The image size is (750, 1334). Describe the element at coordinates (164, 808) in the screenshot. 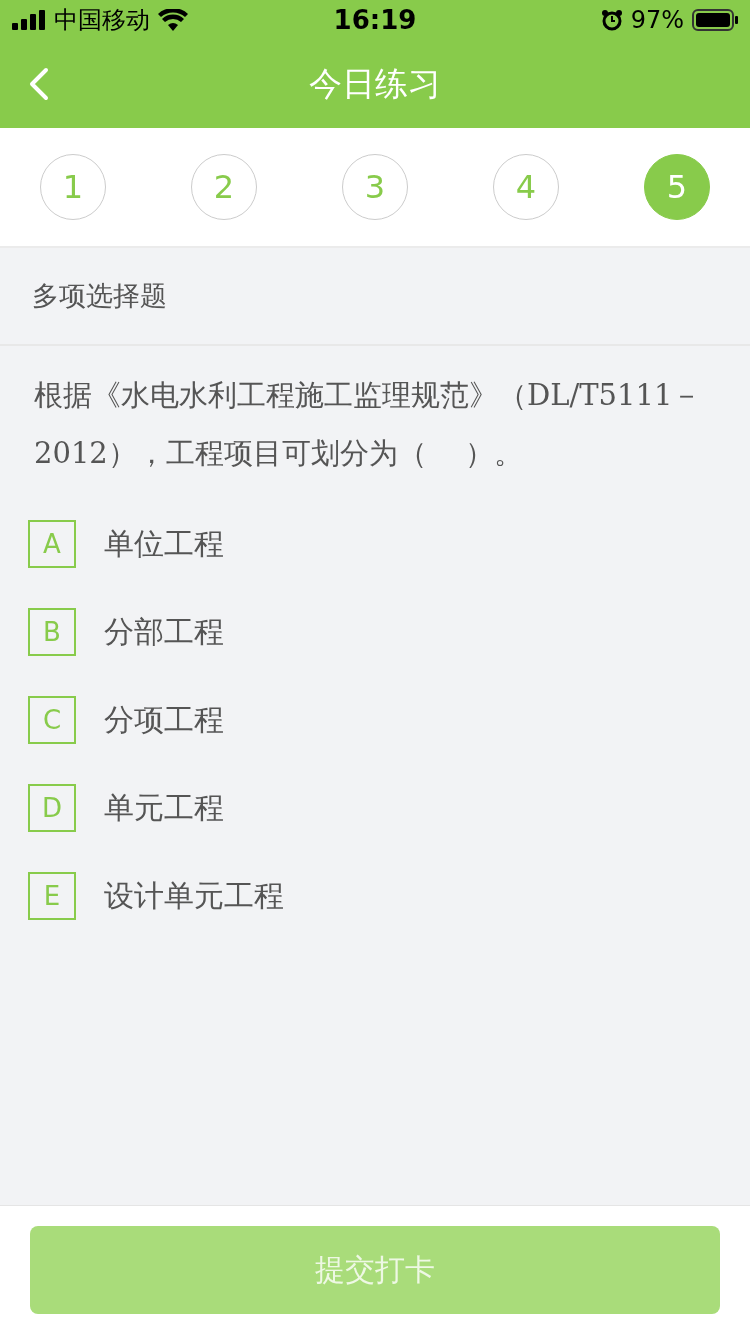

I see `option-text: 单元工程` at that location.